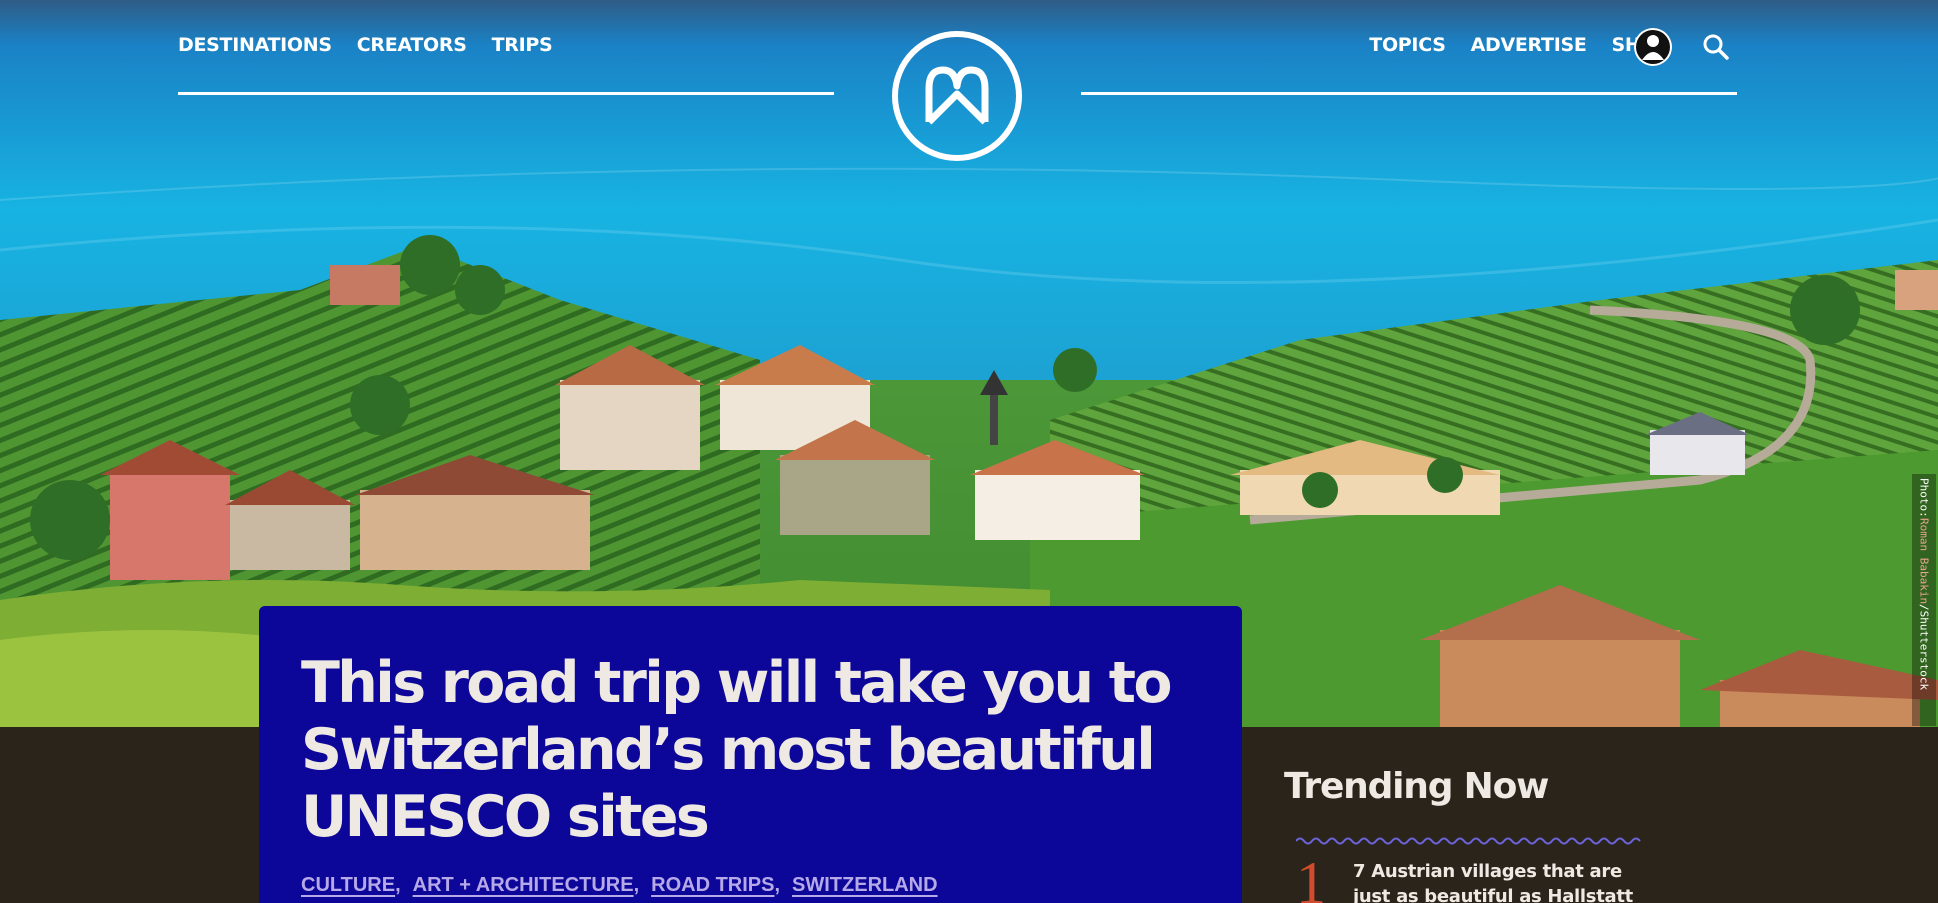 This screenshot has height=903, width=1938. What do you see at coordinates (255, 45) in the screenshot?
I see `nav-destinations: DESTINATIONS` at bounding box center [255, 45].